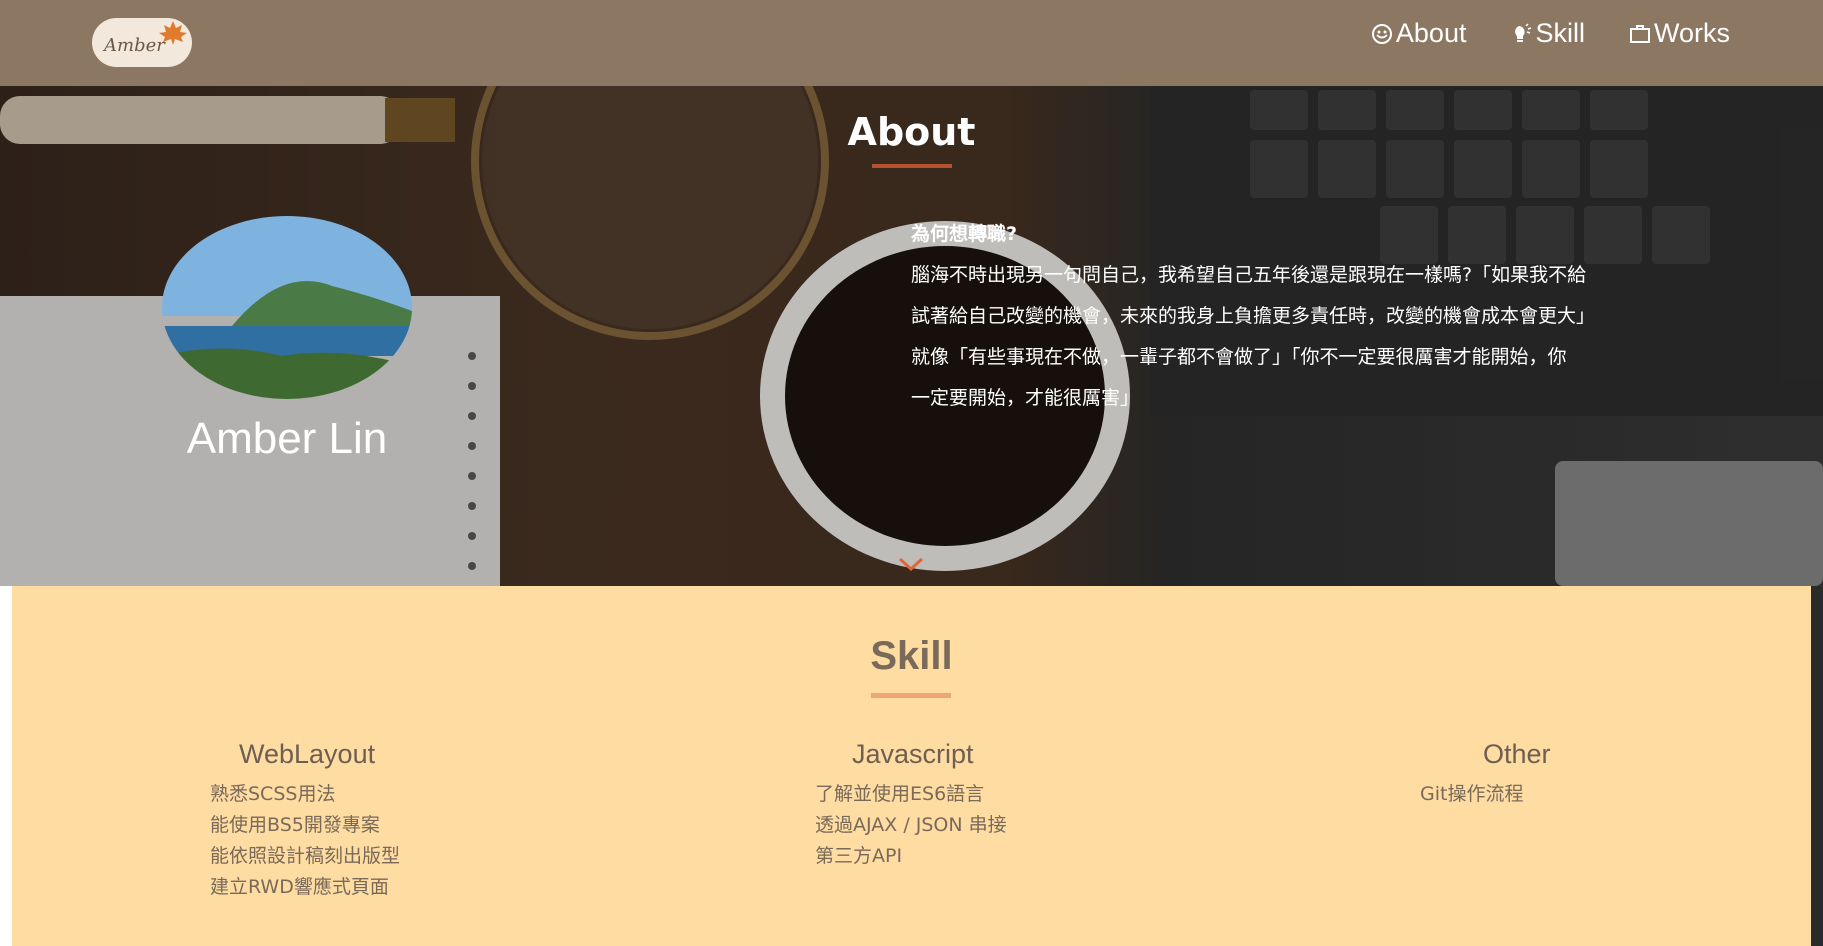 Image resolution: width=1823 pixels, height=946 pixels. I want to click on skill-item: Git操作流程, so click(1472, 794).